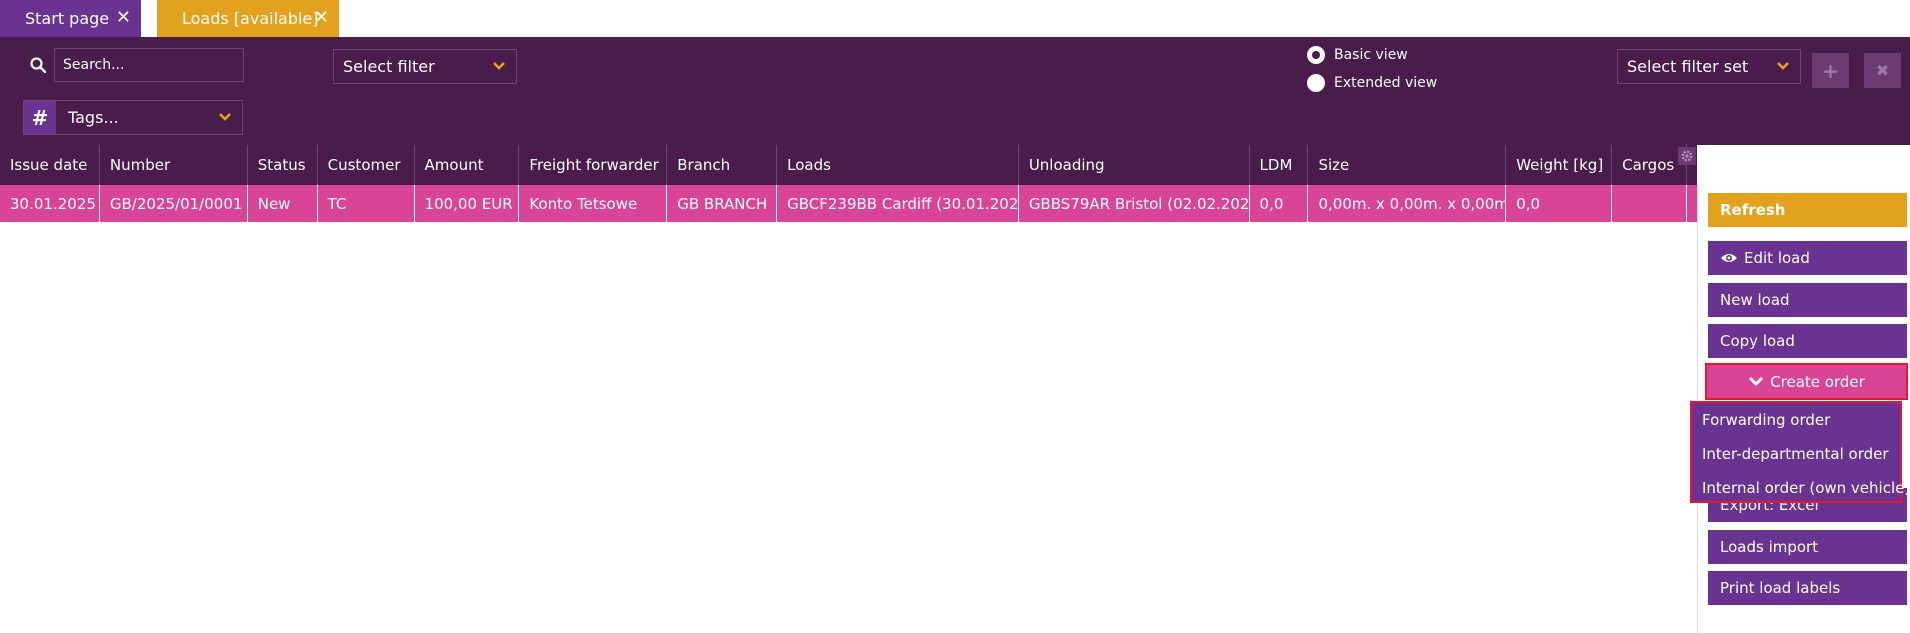 The height and width of the screenshot is (633, 1910). I want to click on tab-loads-available: Loads [available] ✕, so click(248, 18).